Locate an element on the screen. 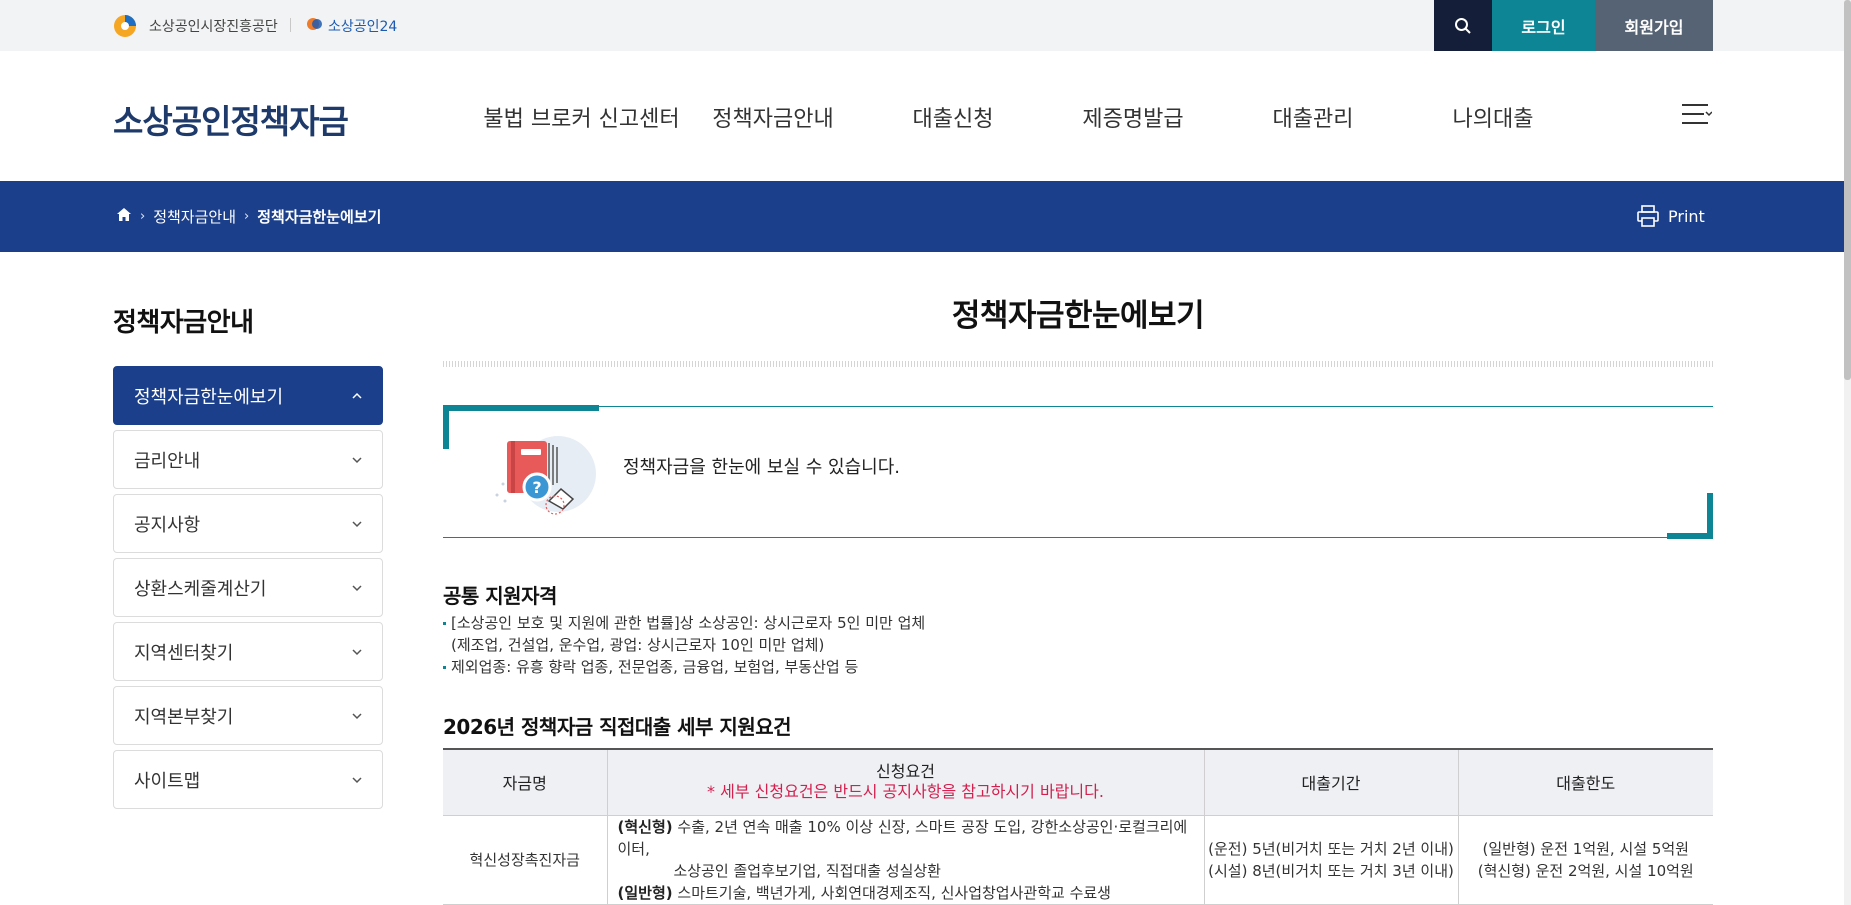 This screenshot has width=1851, height=905. list-item: 제외업종: 유흥 향락 업종, 전문업종, 금융업, 보험업, 부동산업 등 is located at coordinates (684, 667).